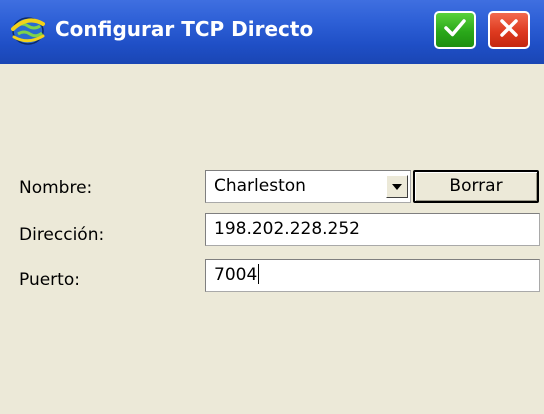 The height and width of the screenshot is (414, 544). What do you see at coordinates (49, 280) in the screenshot?
I see `puerto-label: Puerto:` at bounding box center [49, 280].